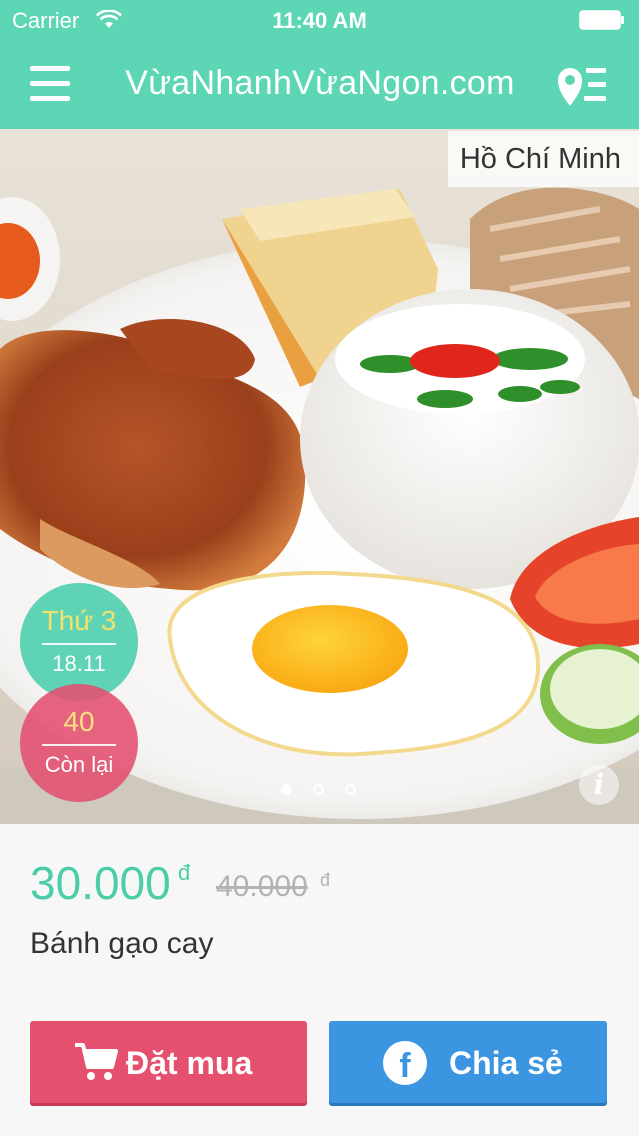 Image resolution: width=639 pixels, height=1136 pixels. Describe the element at coordinates (122, 943) in the screenshot. I see `product-name: Bánh gạo cay` at that location.